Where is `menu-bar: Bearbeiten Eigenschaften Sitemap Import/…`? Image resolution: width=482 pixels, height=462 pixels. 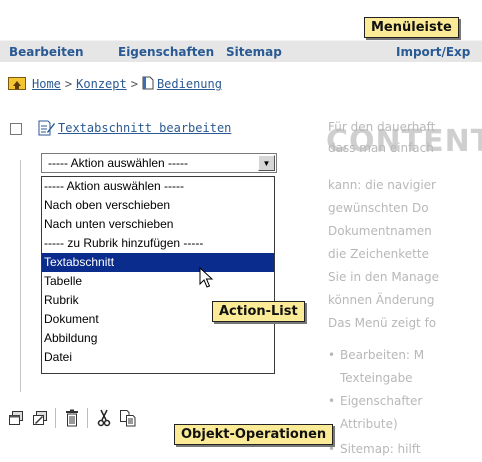 menu-bar: Bearbeiten Eigenschaften Sitemap Import/… is located at coordinates (241, 51).